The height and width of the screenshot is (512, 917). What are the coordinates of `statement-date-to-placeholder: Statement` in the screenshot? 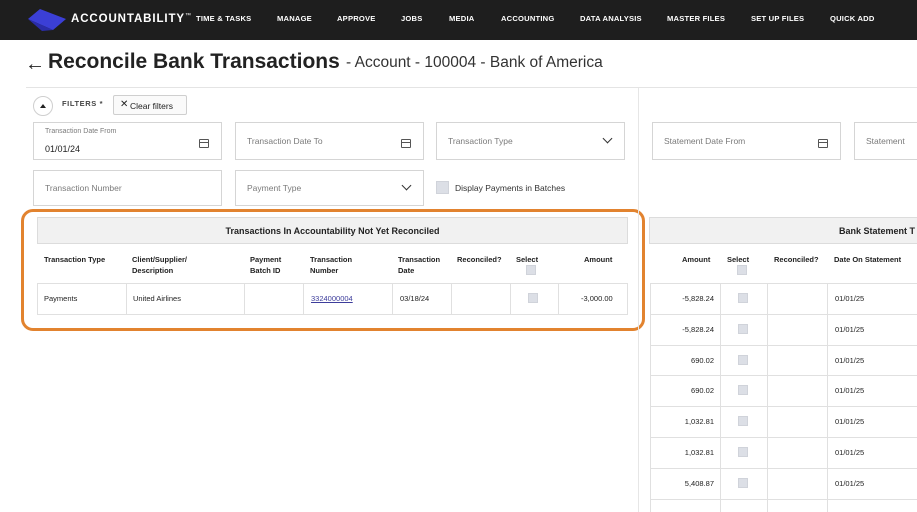 It's located at (885, 141).